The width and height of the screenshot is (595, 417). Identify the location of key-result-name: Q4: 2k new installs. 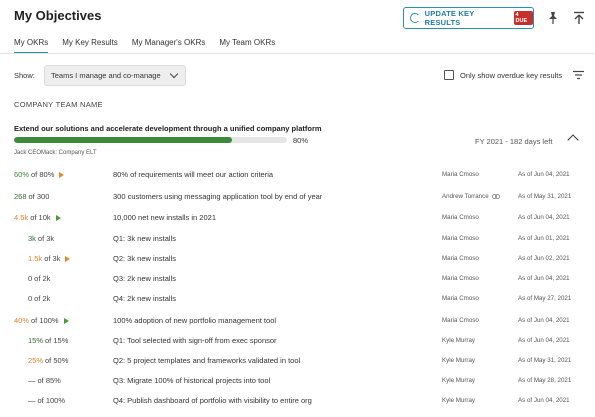
(144, 298).